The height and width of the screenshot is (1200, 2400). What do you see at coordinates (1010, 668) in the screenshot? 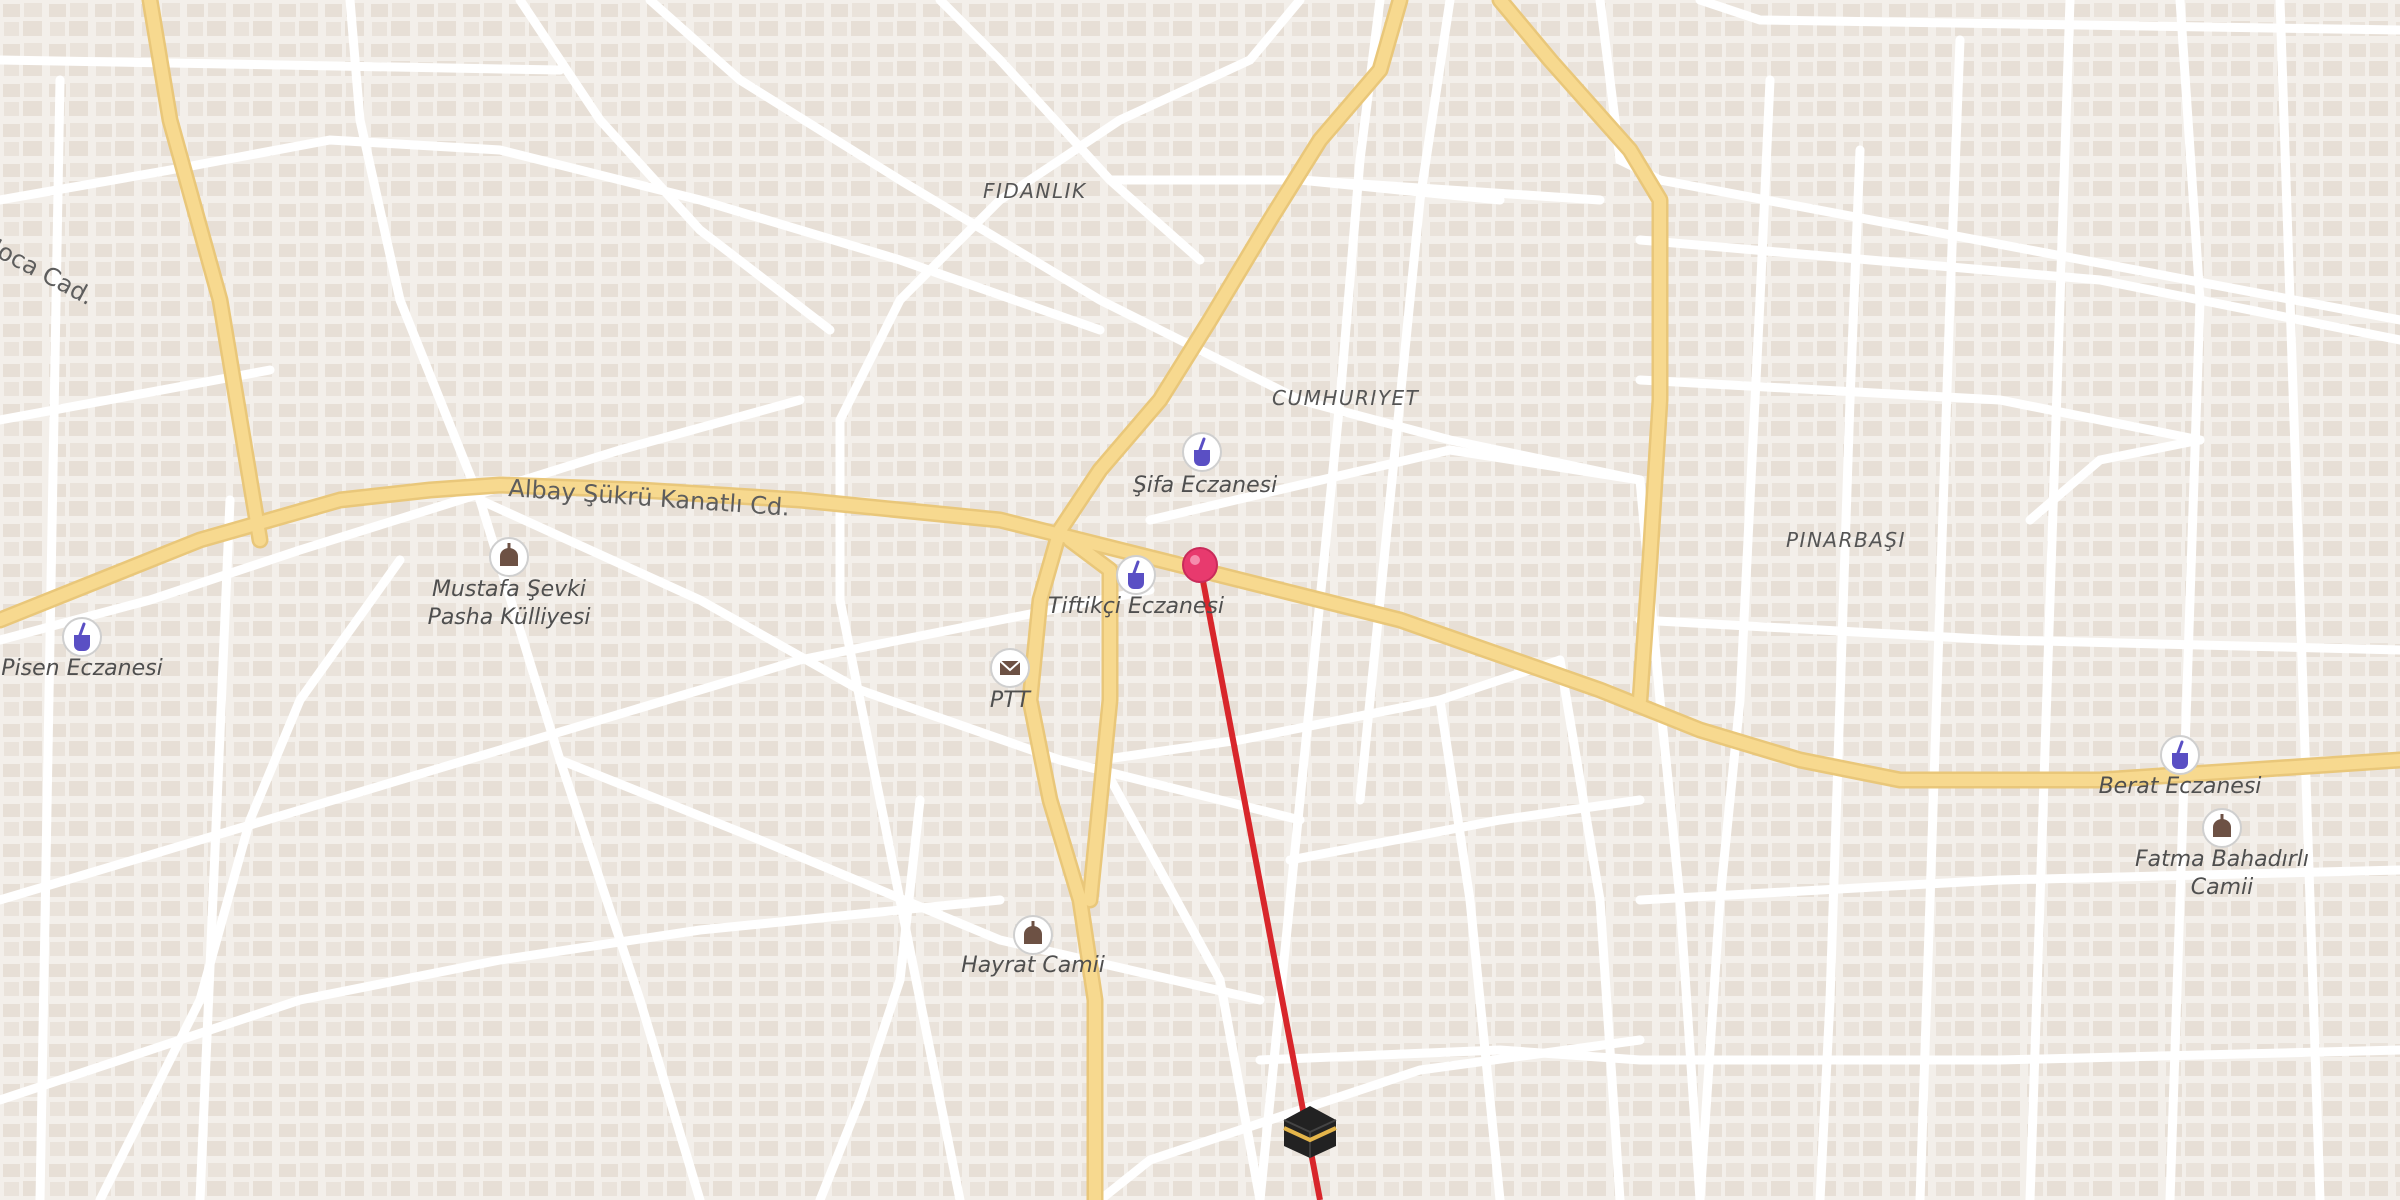
I see `mail-icon` at bounding box center [1010, 668].